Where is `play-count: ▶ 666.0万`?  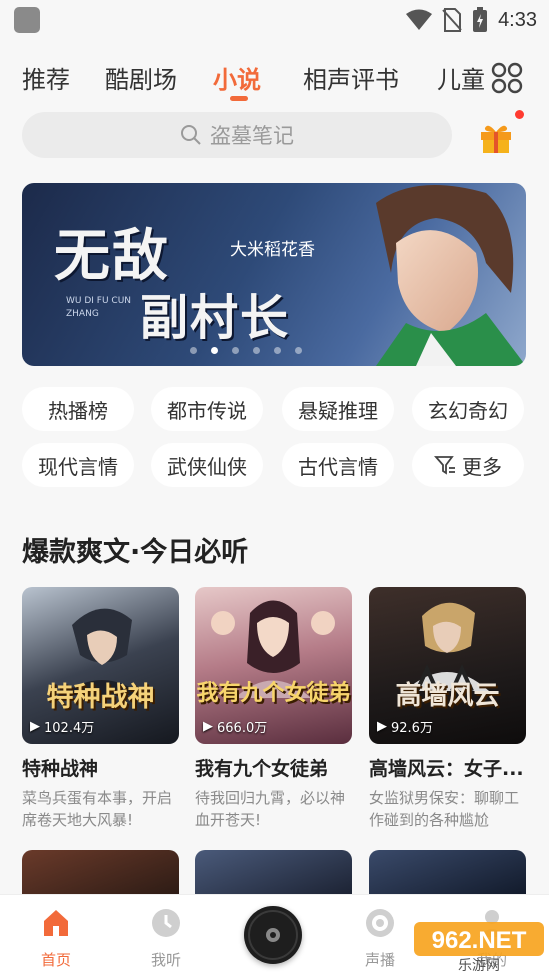
play-count: ▶ 666.0万 is located at coordinates (235, 726).